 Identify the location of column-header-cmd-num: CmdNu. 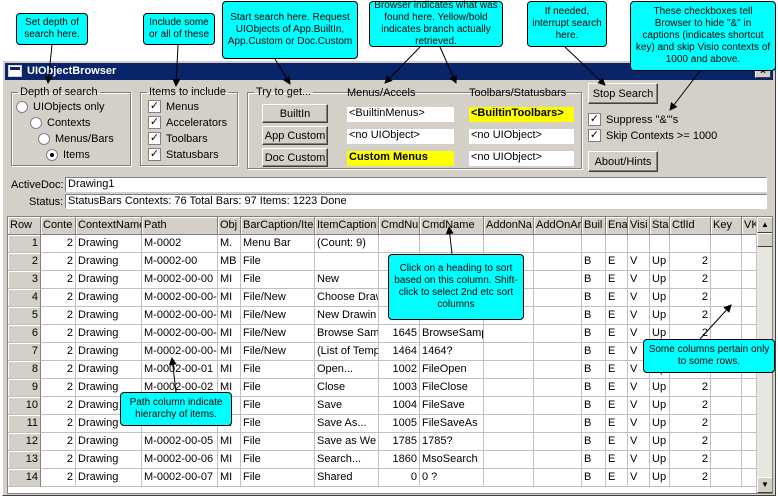
(399, 226).